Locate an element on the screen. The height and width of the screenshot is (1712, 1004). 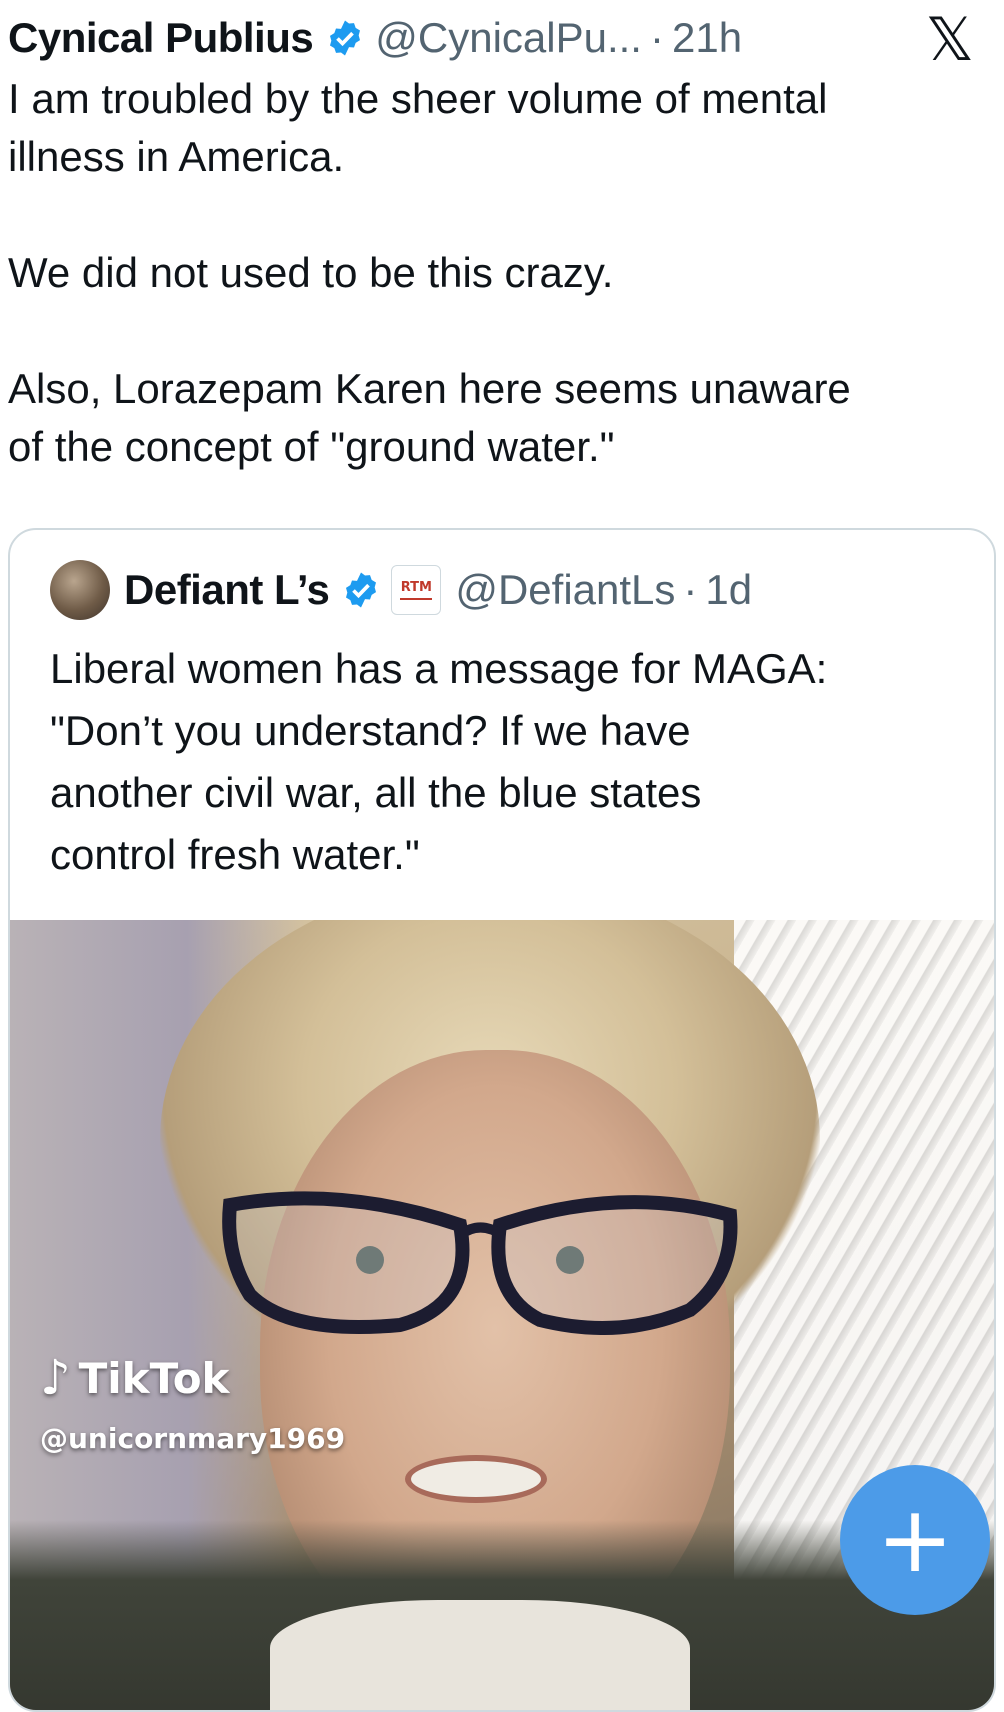
compose-button: + is located at coordinates (915, 1540).